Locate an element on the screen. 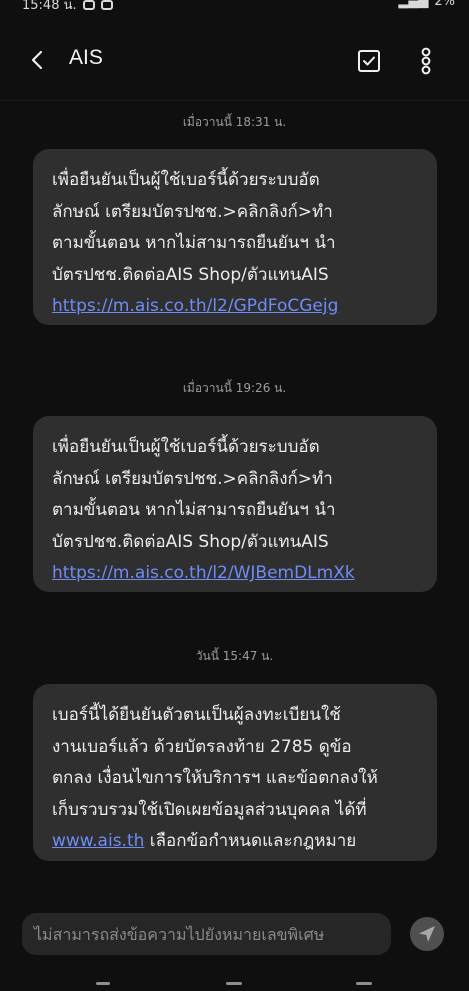 This screenshot has width=469, height=991. send-icon is located at coordinates (427, 934).